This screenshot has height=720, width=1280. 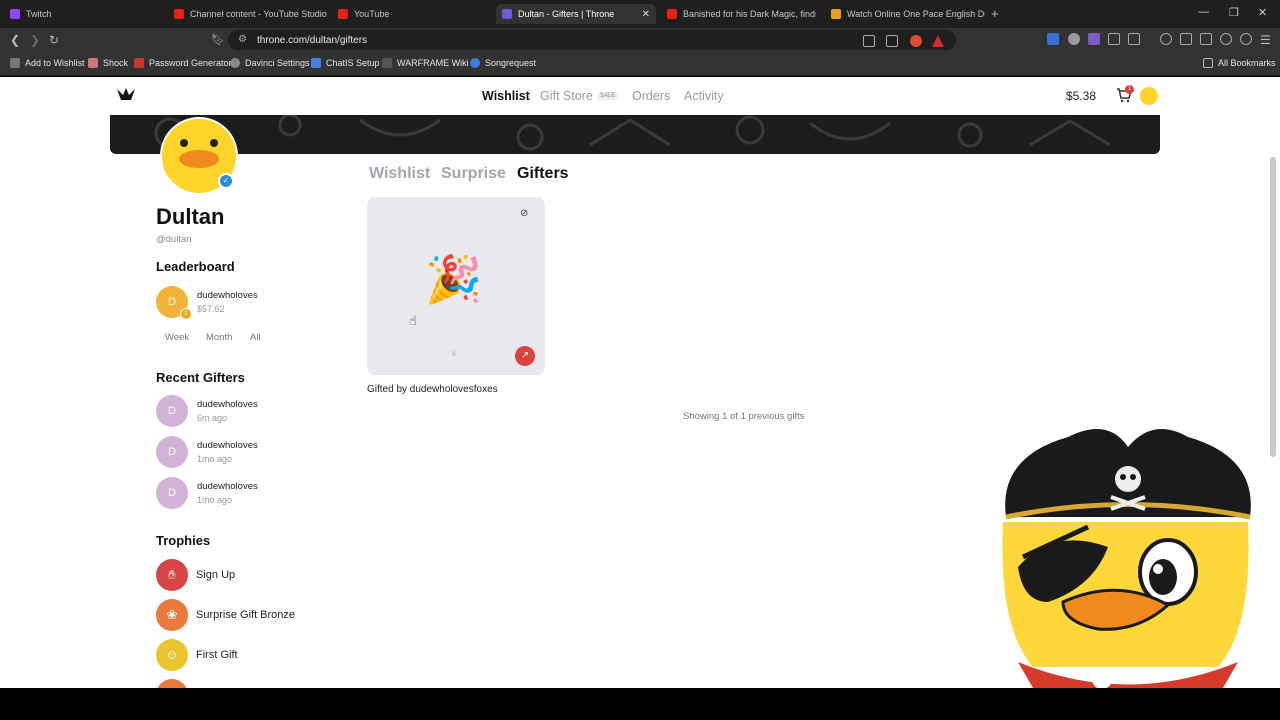 What do you see at coordinates (353, 63) in the screenshot?
I see `bookmark-label: ChatIS Setup` at bounding box center [353, 63].